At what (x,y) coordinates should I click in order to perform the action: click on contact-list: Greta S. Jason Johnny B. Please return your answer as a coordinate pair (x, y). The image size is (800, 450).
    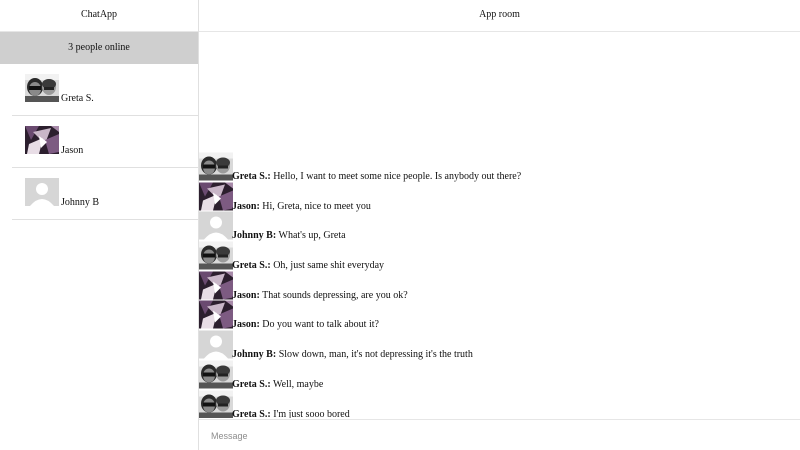
    Looking at the image, I should click on (99, 142).